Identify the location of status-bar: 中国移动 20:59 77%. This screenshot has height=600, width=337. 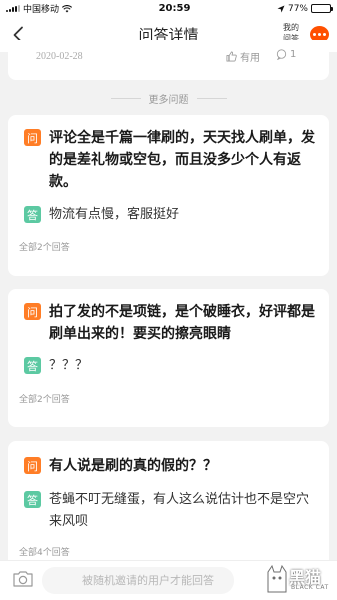
(168, 8).